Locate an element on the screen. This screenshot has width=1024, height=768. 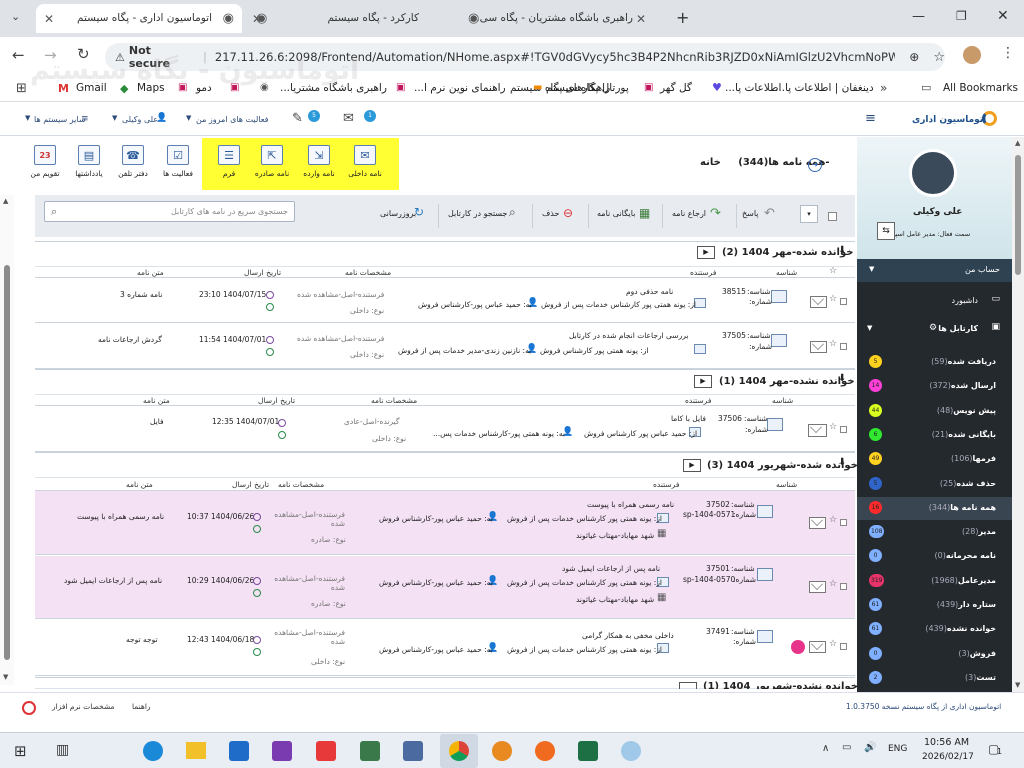
home-link: خانه is located at coordinates (710, 162).